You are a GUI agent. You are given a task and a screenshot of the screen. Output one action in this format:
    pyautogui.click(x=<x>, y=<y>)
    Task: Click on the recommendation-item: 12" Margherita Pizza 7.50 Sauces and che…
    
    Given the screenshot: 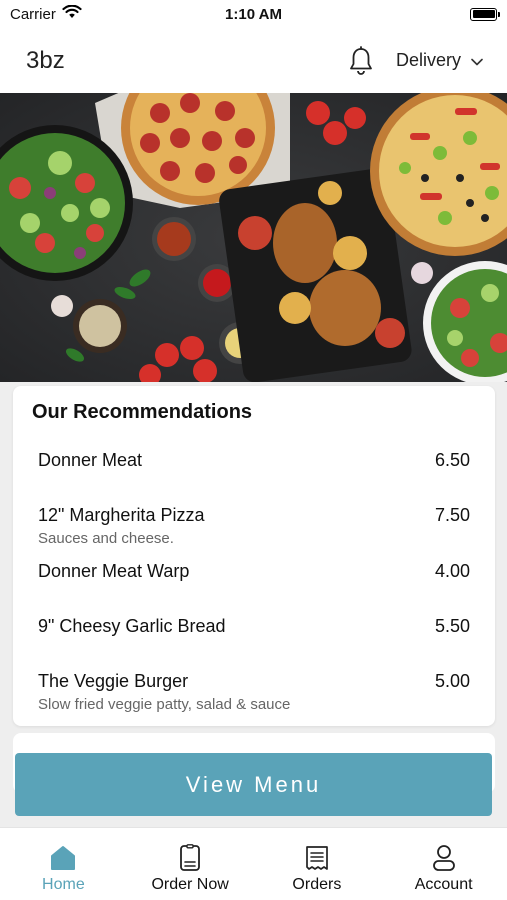 What is the action you would take?
    pyautogui.click(x=254, y=526)
    